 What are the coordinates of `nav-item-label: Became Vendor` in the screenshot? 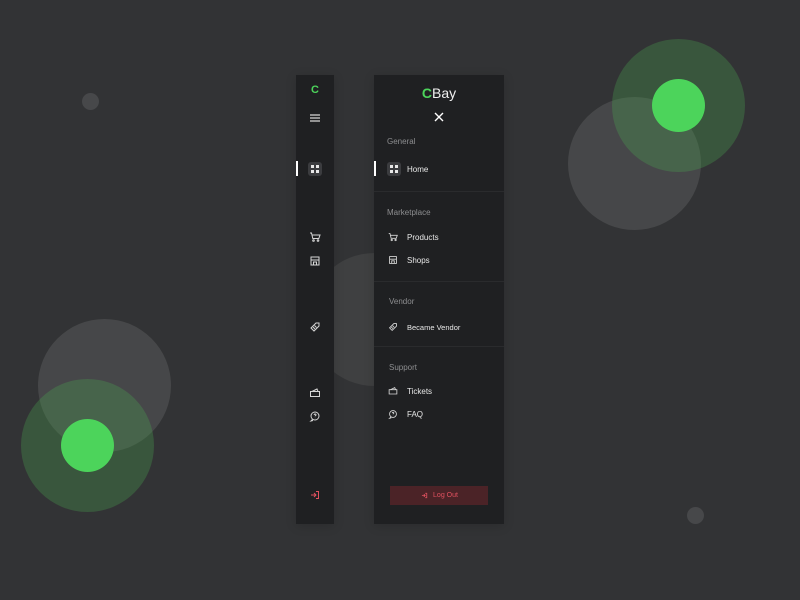 It's located at (434, 327).